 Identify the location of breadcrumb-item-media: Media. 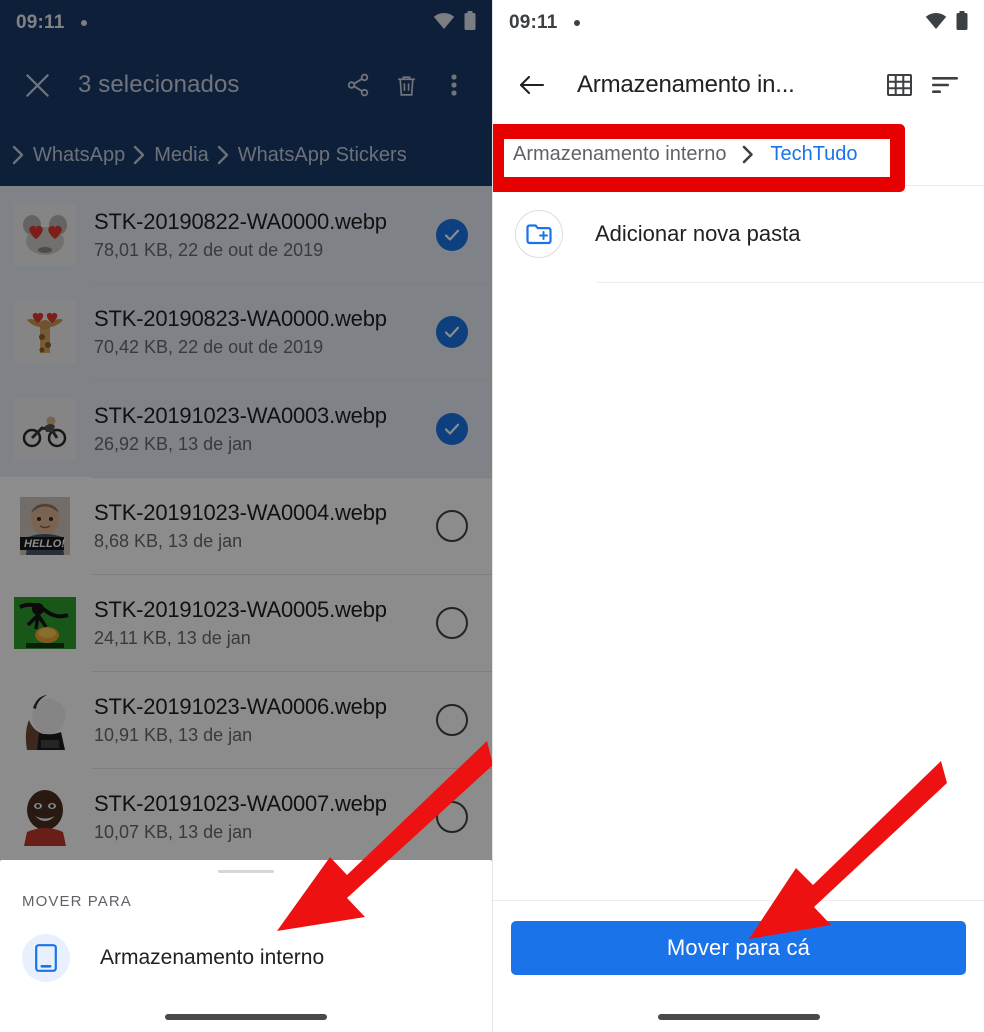
(181, 155).